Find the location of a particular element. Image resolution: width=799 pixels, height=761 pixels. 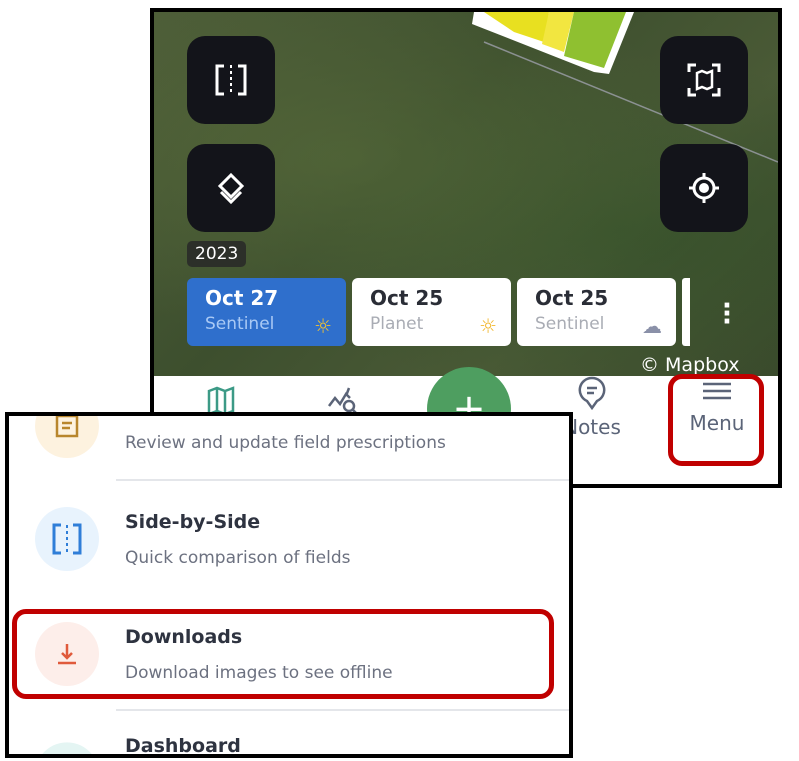

more-options-icon: · · · is located at coordinates (727, 314).